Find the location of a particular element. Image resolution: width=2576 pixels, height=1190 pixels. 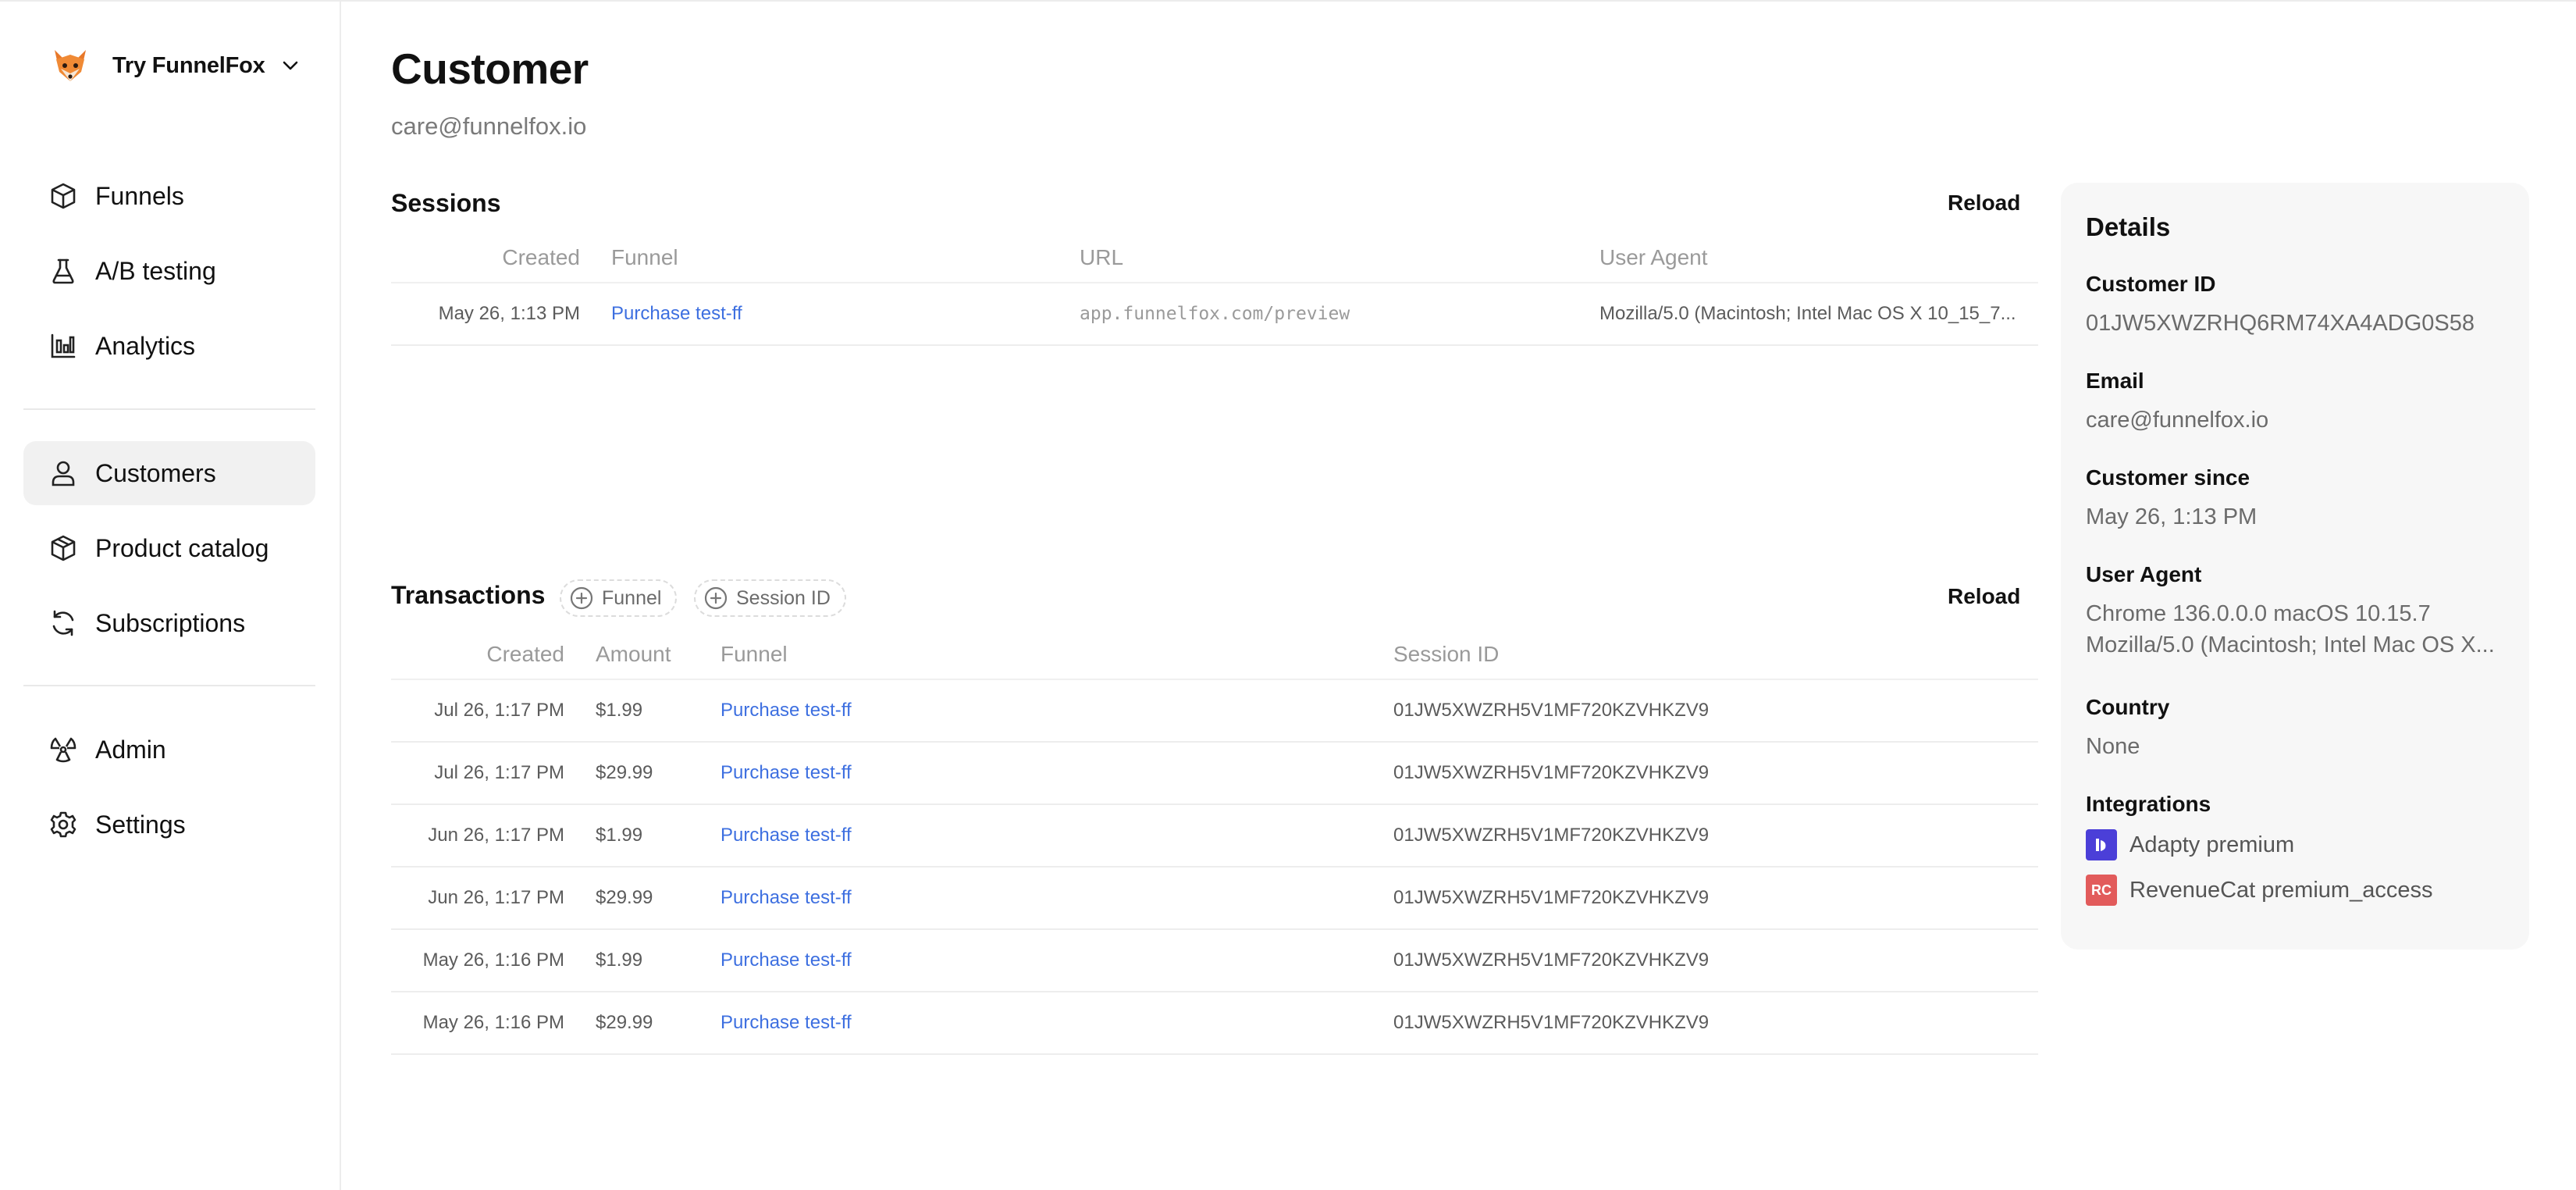

flask-icon is located at coordinates (63, 271).